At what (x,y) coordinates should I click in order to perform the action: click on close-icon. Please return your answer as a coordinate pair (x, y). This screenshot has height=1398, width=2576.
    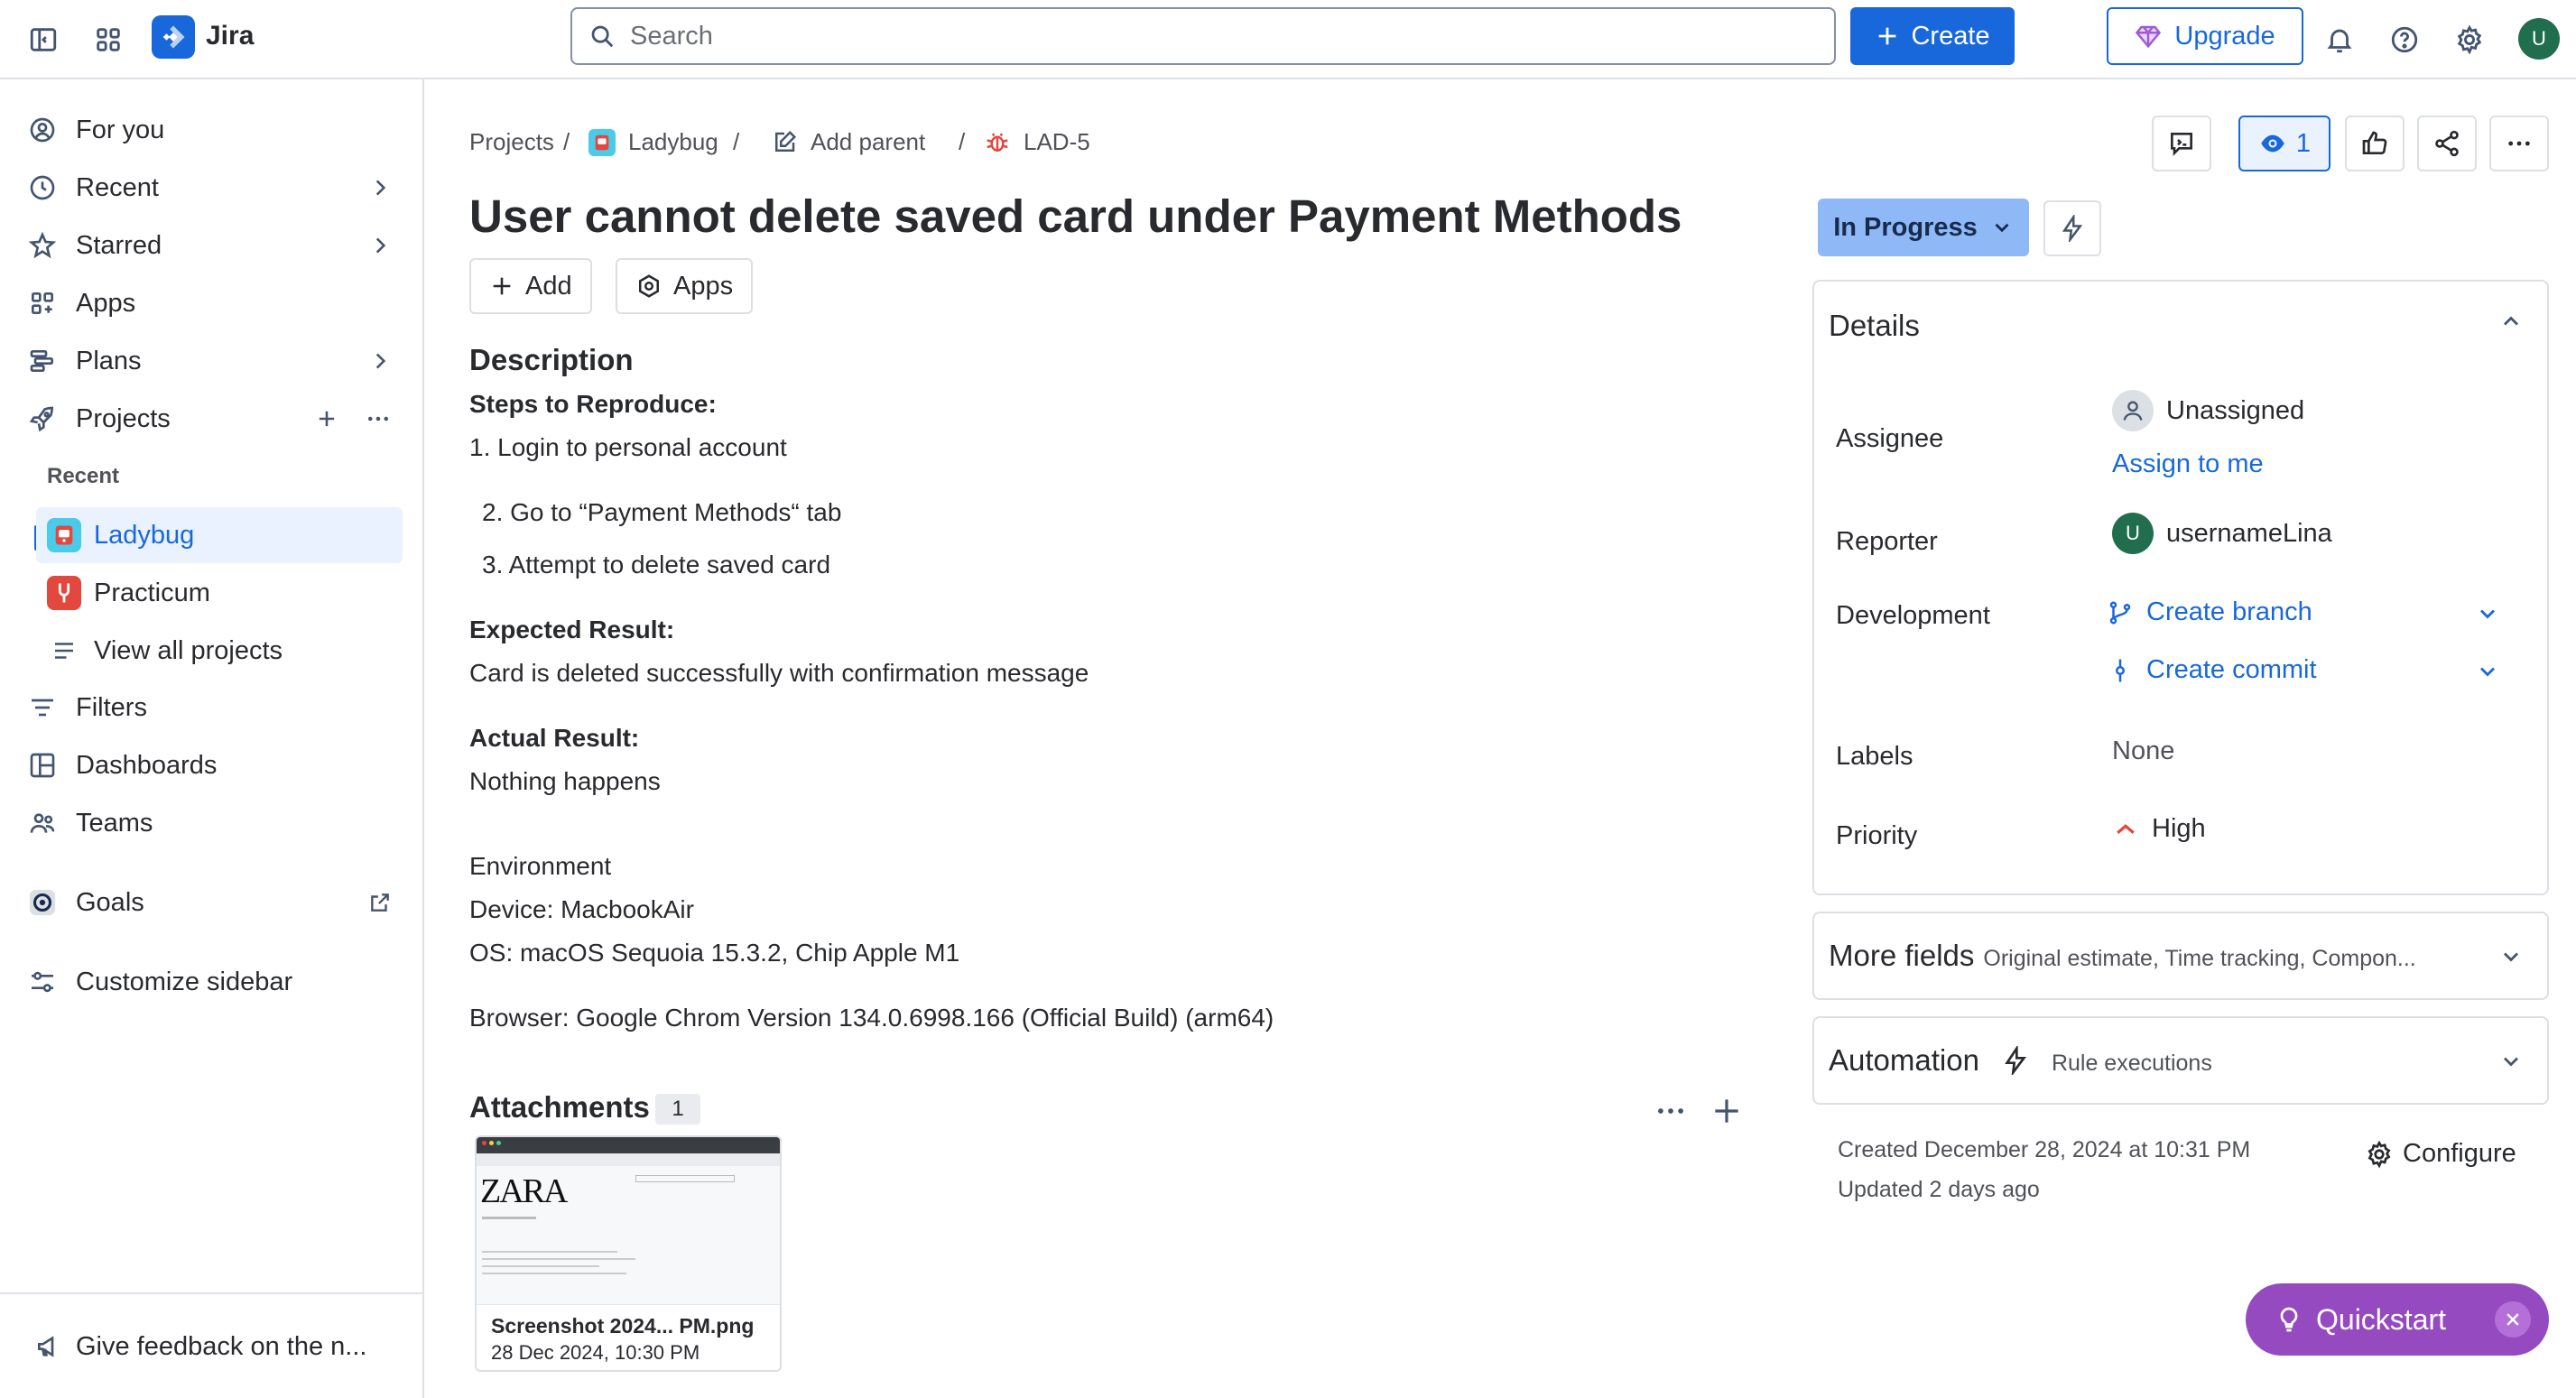
    Looking at the image, I should click on (2513, 1319).